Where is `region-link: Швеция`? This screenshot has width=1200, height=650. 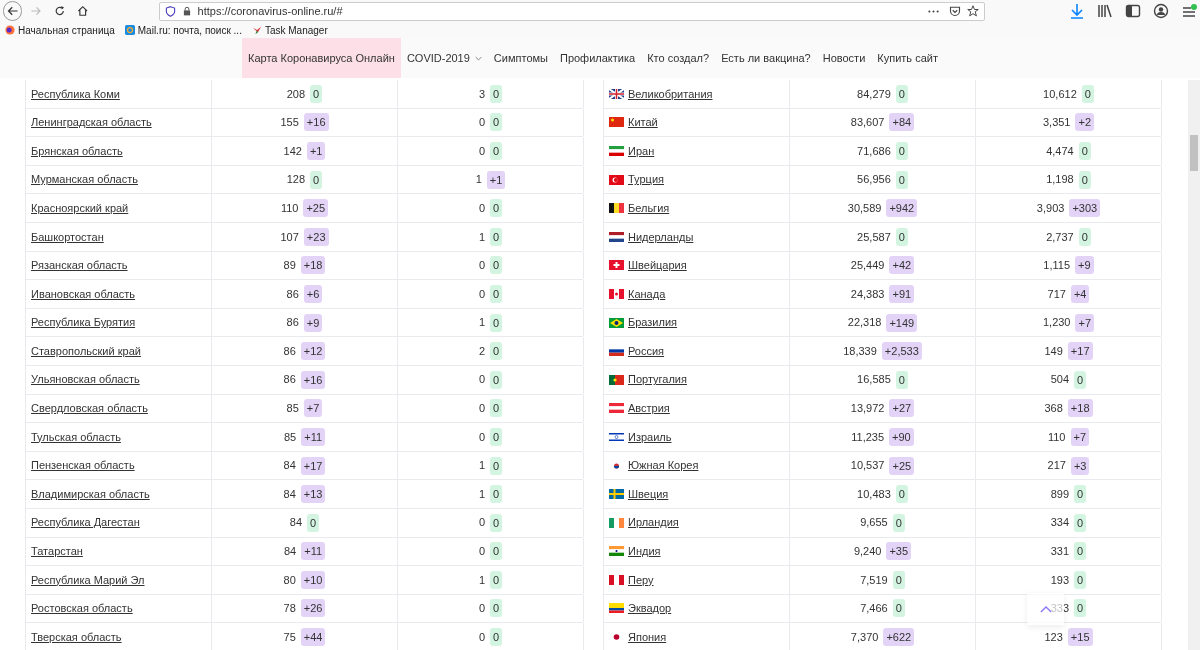
region-link: Швеция is located at coordinates (648, 494).